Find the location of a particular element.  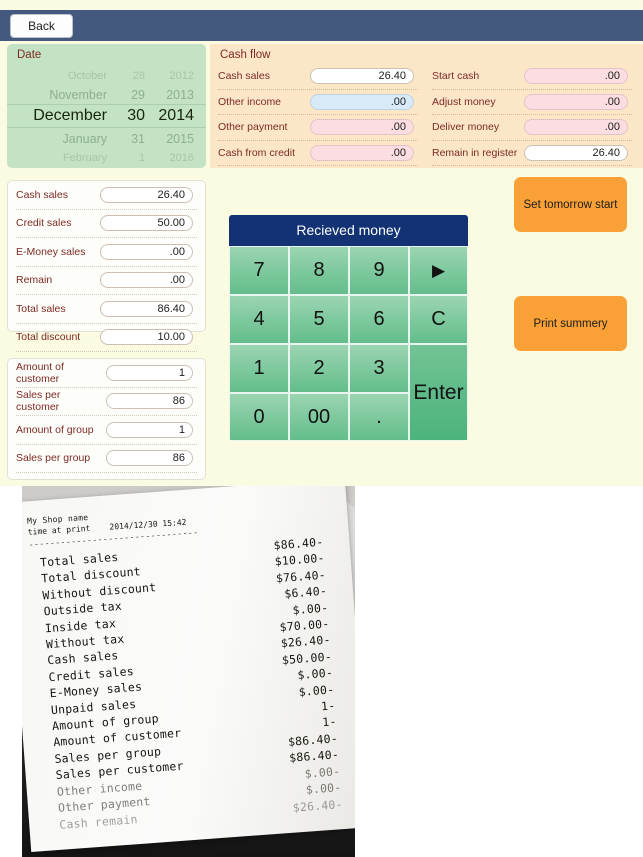

remain-in-register-field: 26.40 is located at coordinates (576, 152).